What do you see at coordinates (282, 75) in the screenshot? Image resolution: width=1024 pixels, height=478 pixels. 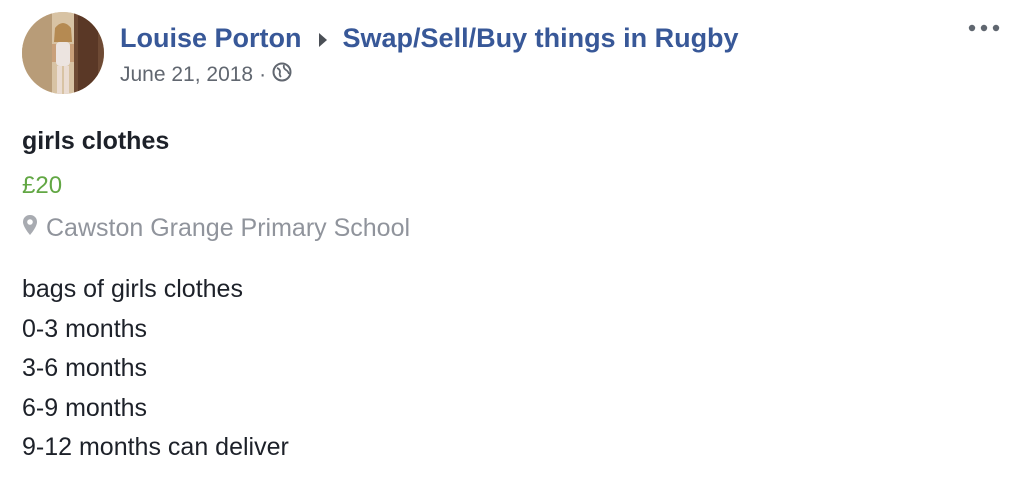 I see `globe-icon` at bounding box center [282, 75].